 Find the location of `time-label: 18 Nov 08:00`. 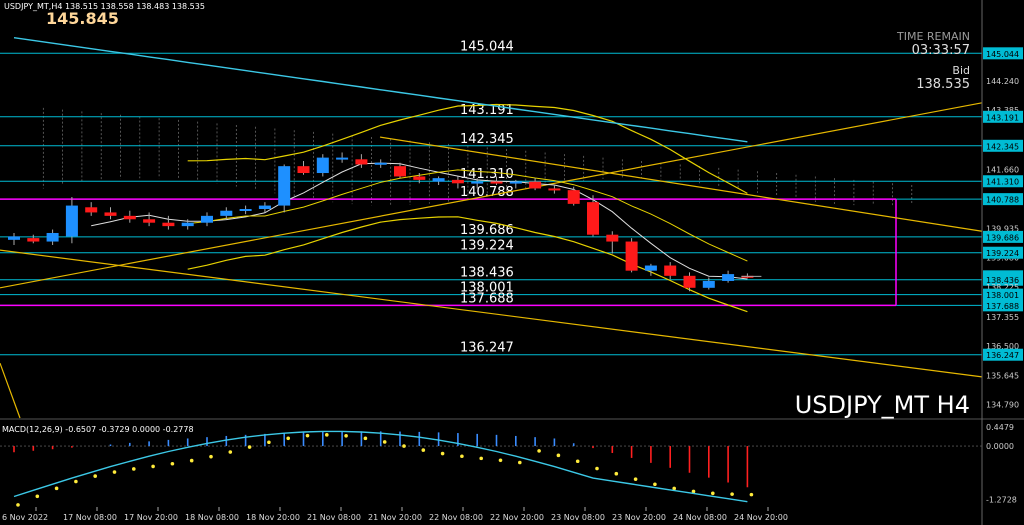

time-label: 18 Nov 08:00 is located at coordinates (212, 517).